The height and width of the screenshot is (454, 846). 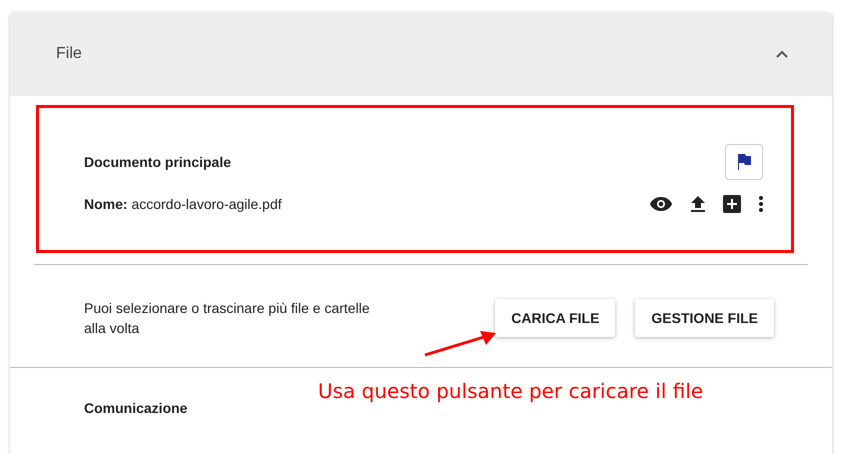 What do you see at coordinates (732, 204) in the screenshot?
I see `add-box-icon` at bounding box center [732, 204].